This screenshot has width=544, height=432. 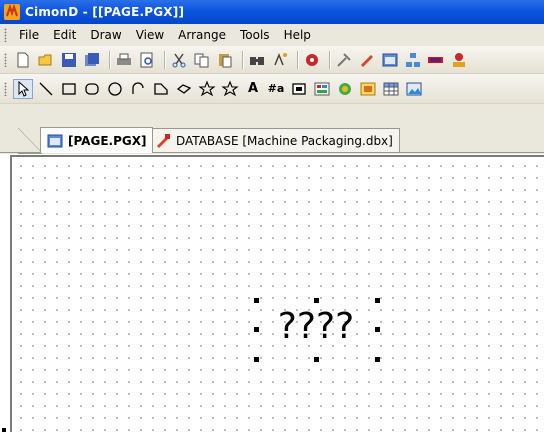 What do you see at coordinates (138, 89) in the screenshot?
I see `arc-tool-button` at bounding box center [138, 89].